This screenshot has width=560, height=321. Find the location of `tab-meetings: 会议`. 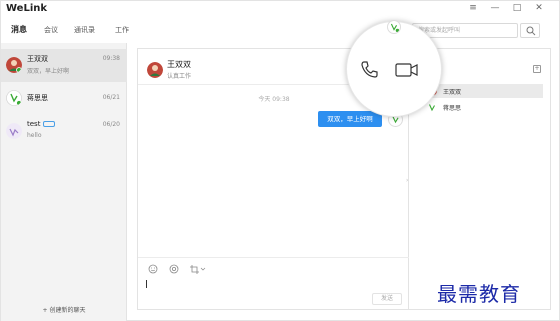

tab-meetings: 会议 is located at coordinates (51, 30).